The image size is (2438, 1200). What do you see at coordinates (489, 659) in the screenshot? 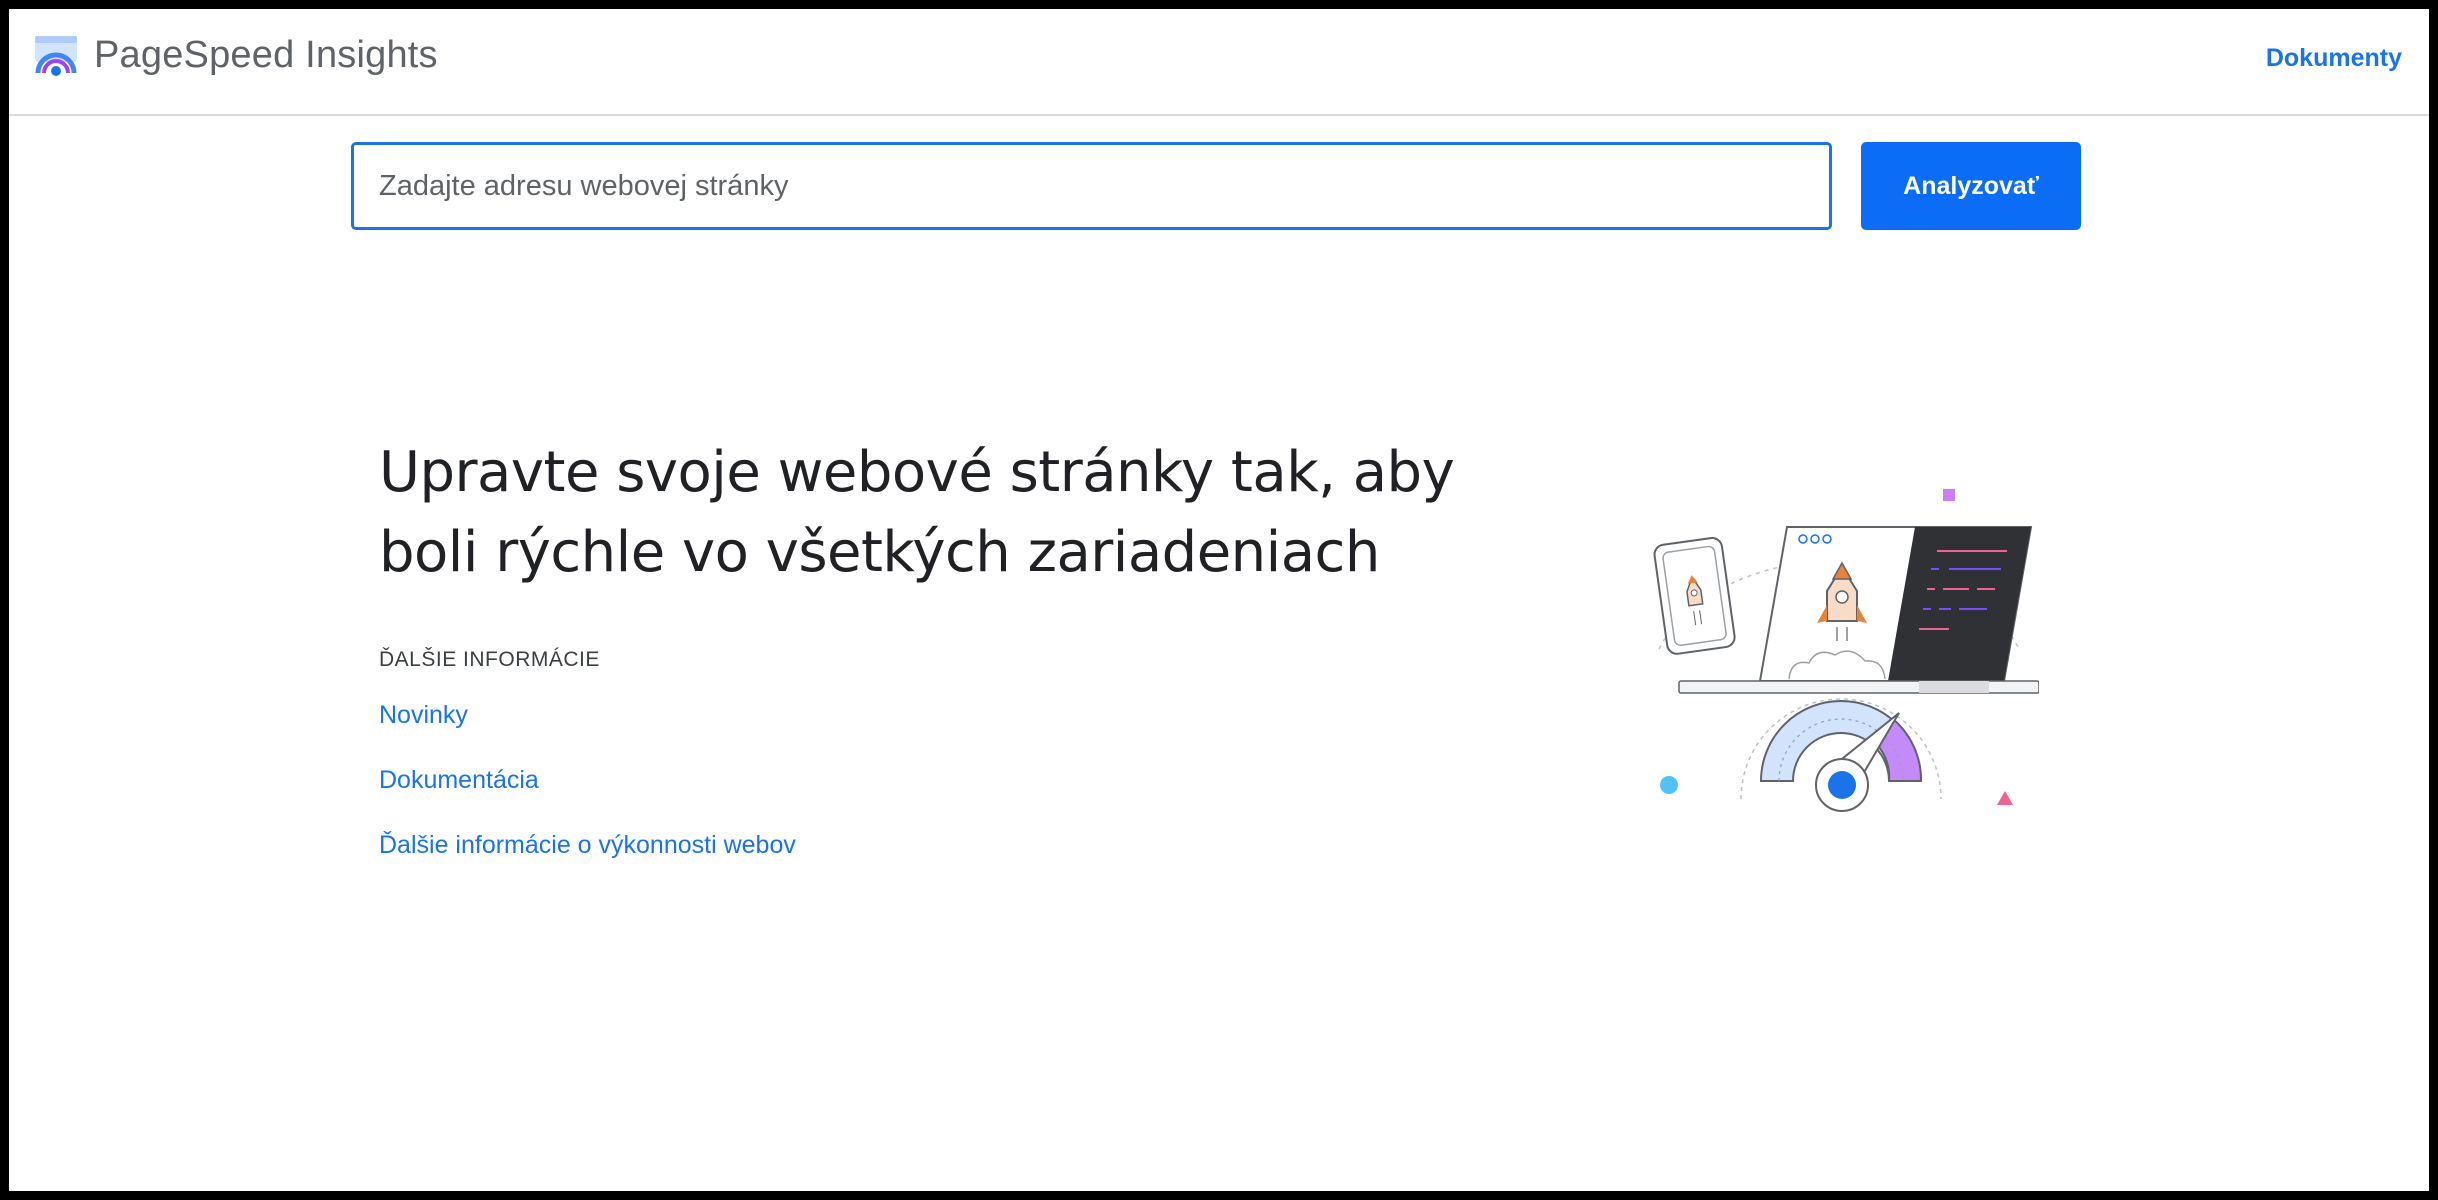
I see `learn-more-heading: ĎALŠIE INFORMÁCIE` at bounding box center [489, 659].